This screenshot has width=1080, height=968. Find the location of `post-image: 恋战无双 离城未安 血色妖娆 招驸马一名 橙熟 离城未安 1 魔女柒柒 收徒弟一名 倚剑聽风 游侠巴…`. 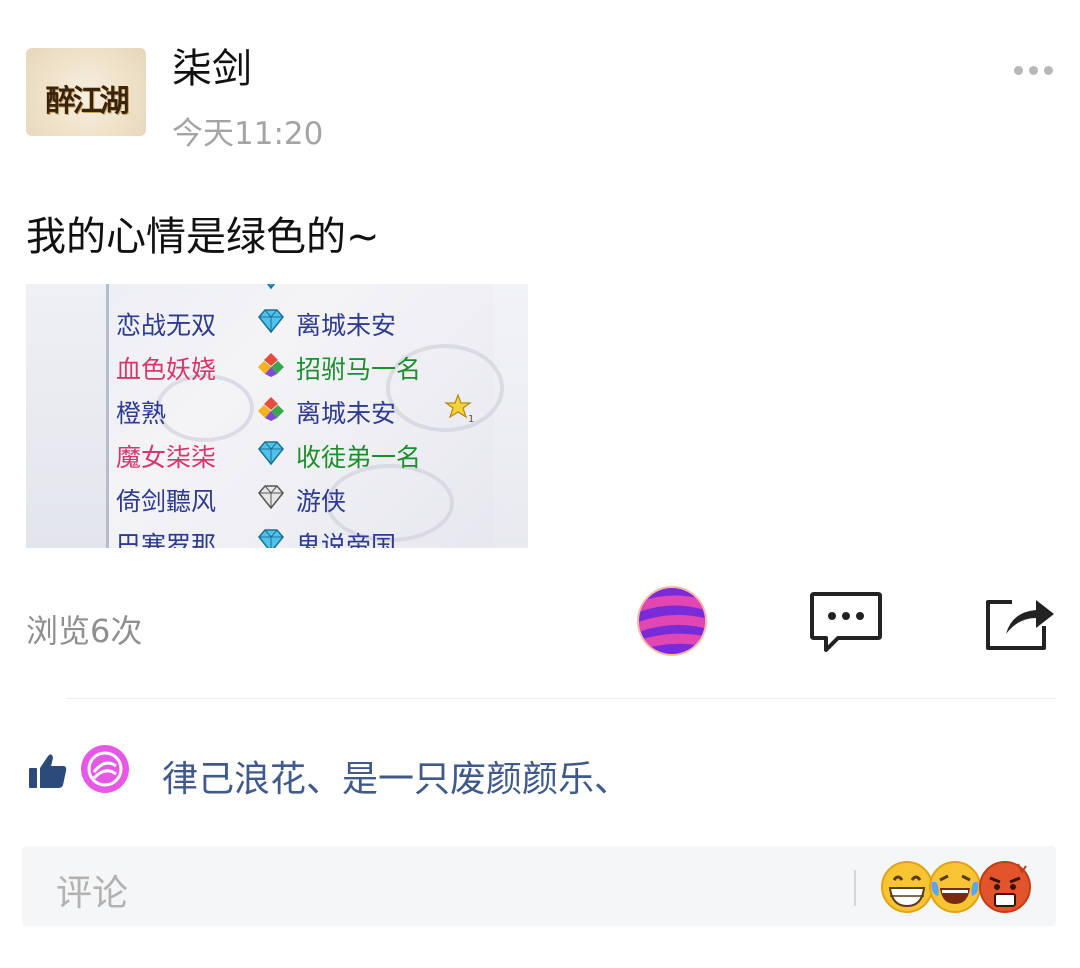

post-image: 恋战无双 离城未安 血色妖娆 招驸马一名 橙熟 离城未安 1 魔女柒柒 收徒弟一名 倚剑聽风 游侠巴… is located at coordinates (277, 416).